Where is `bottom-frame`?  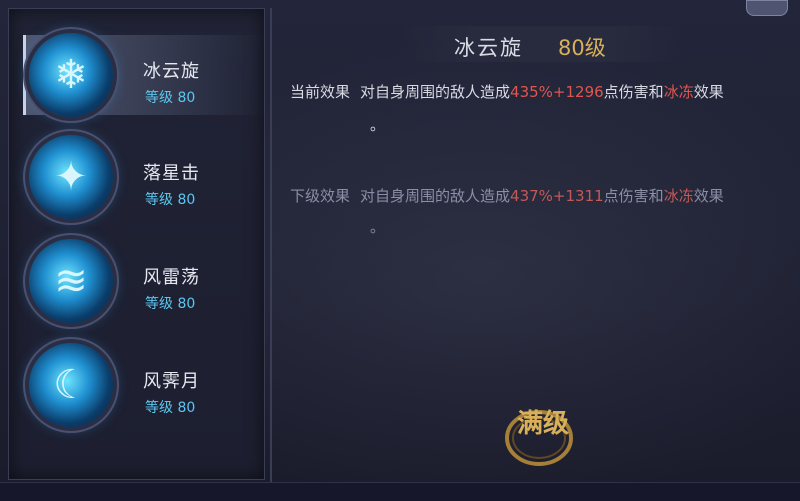
bottom-frame is located at coordinates (400, 491).